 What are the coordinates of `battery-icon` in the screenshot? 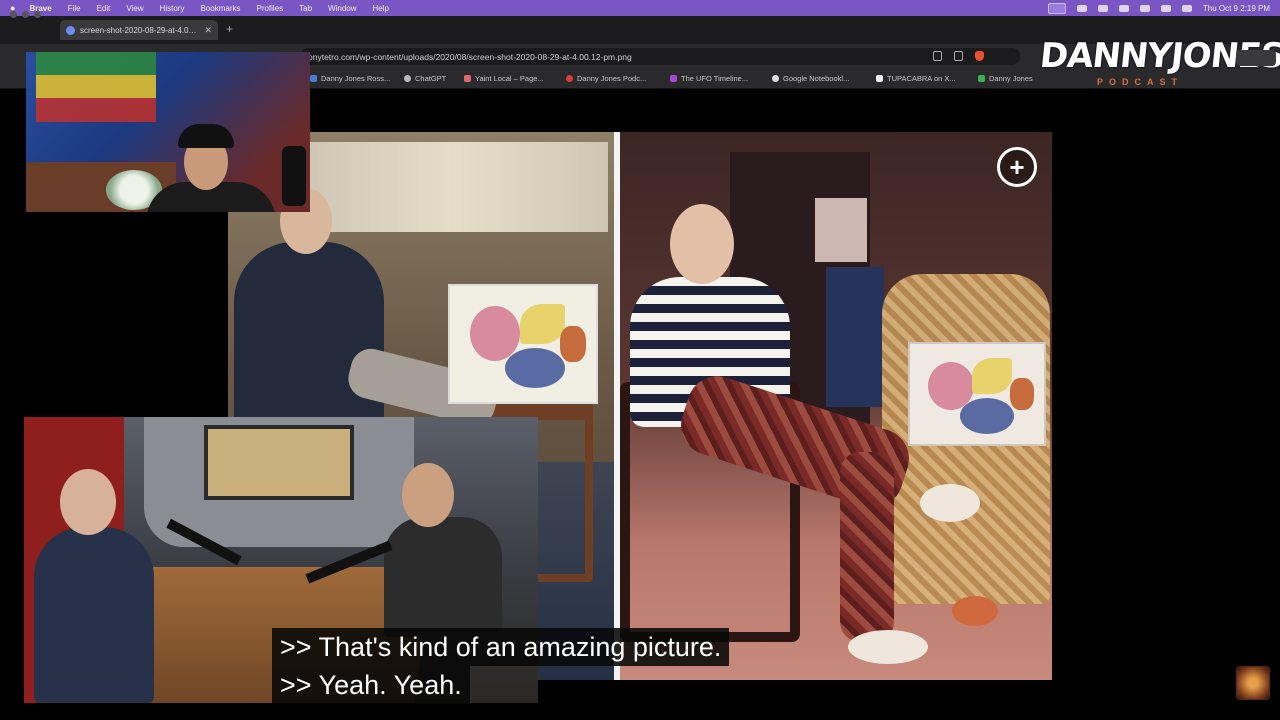 It's located at (1123, 8).